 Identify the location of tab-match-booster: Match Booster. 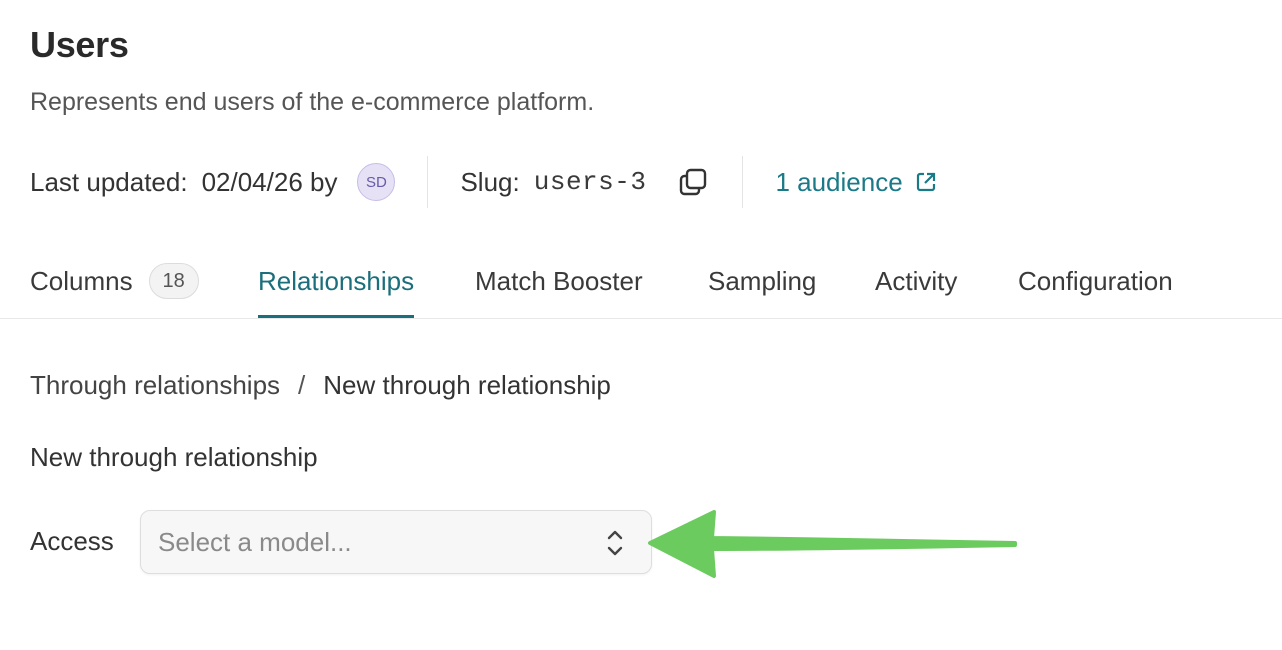
(559, 281).